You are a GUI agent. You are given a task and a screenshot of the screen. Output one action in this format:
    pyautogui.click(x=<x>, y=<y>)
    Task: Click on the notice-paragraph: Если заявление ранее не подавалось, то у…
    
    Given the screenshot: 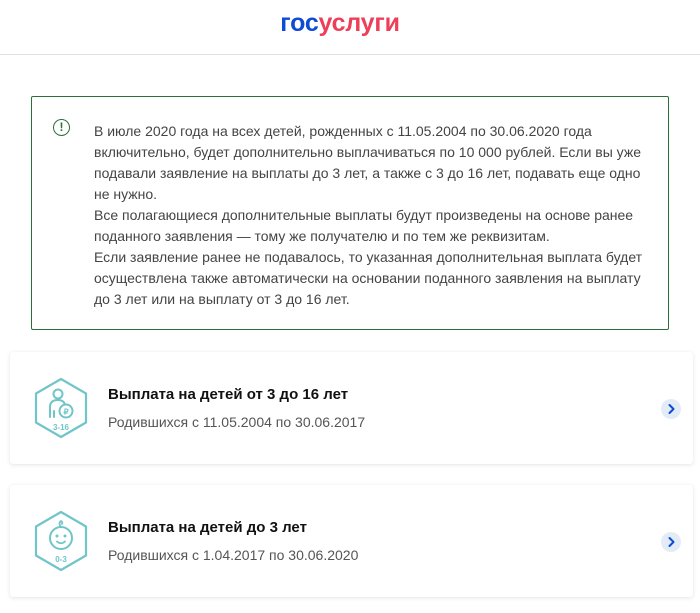 What is the action you would take?
    pyautogui.click(x=368, y=278)
    